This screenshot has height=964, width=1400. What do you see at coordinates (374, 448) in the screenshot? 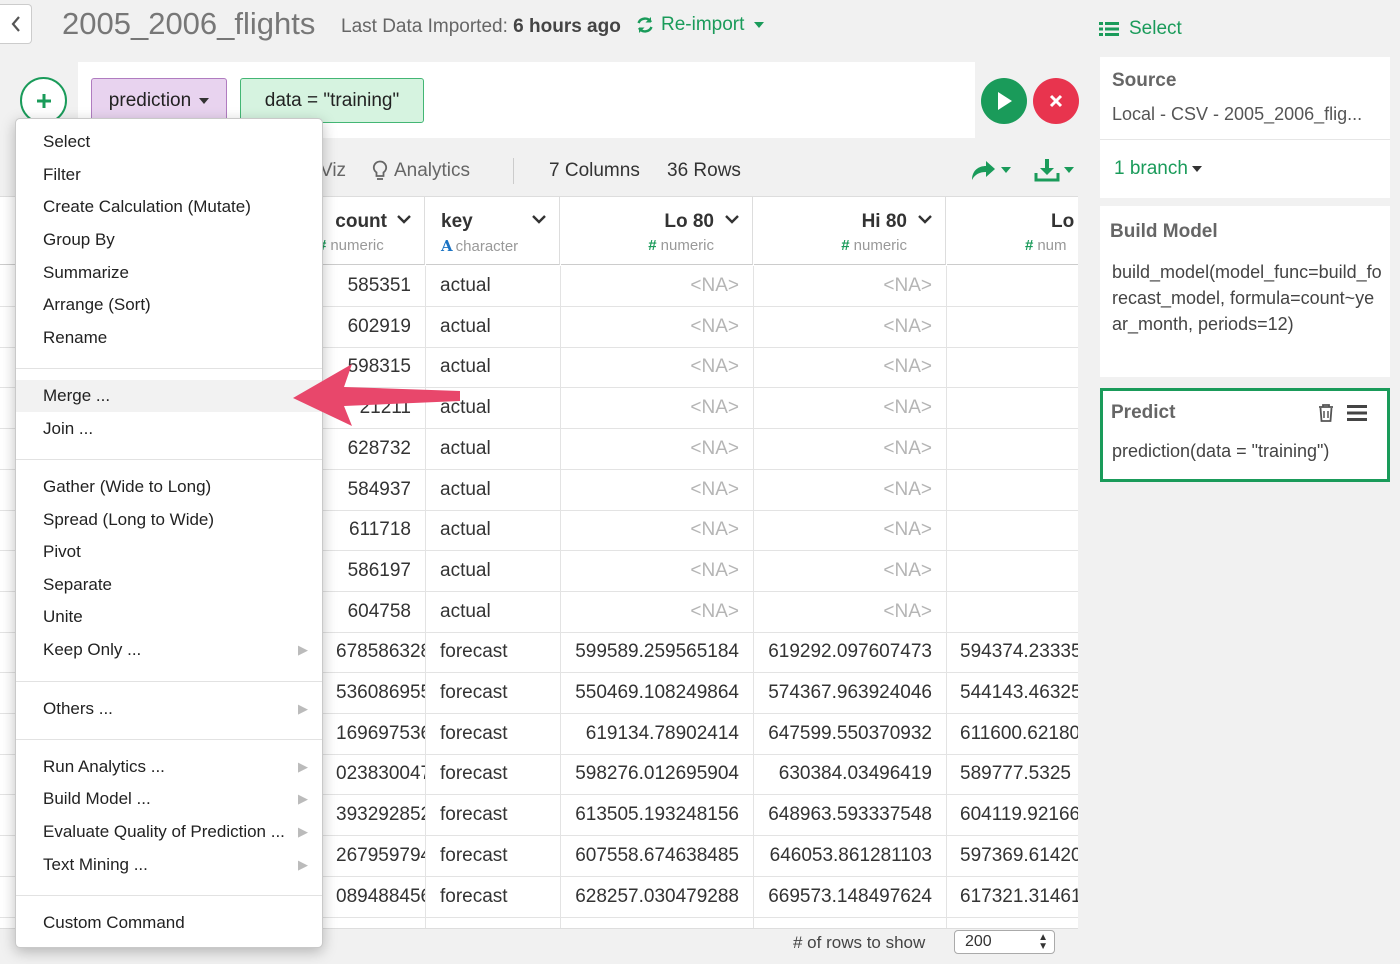
I see `cell-count: 628732` at bounding box center [374, 448].